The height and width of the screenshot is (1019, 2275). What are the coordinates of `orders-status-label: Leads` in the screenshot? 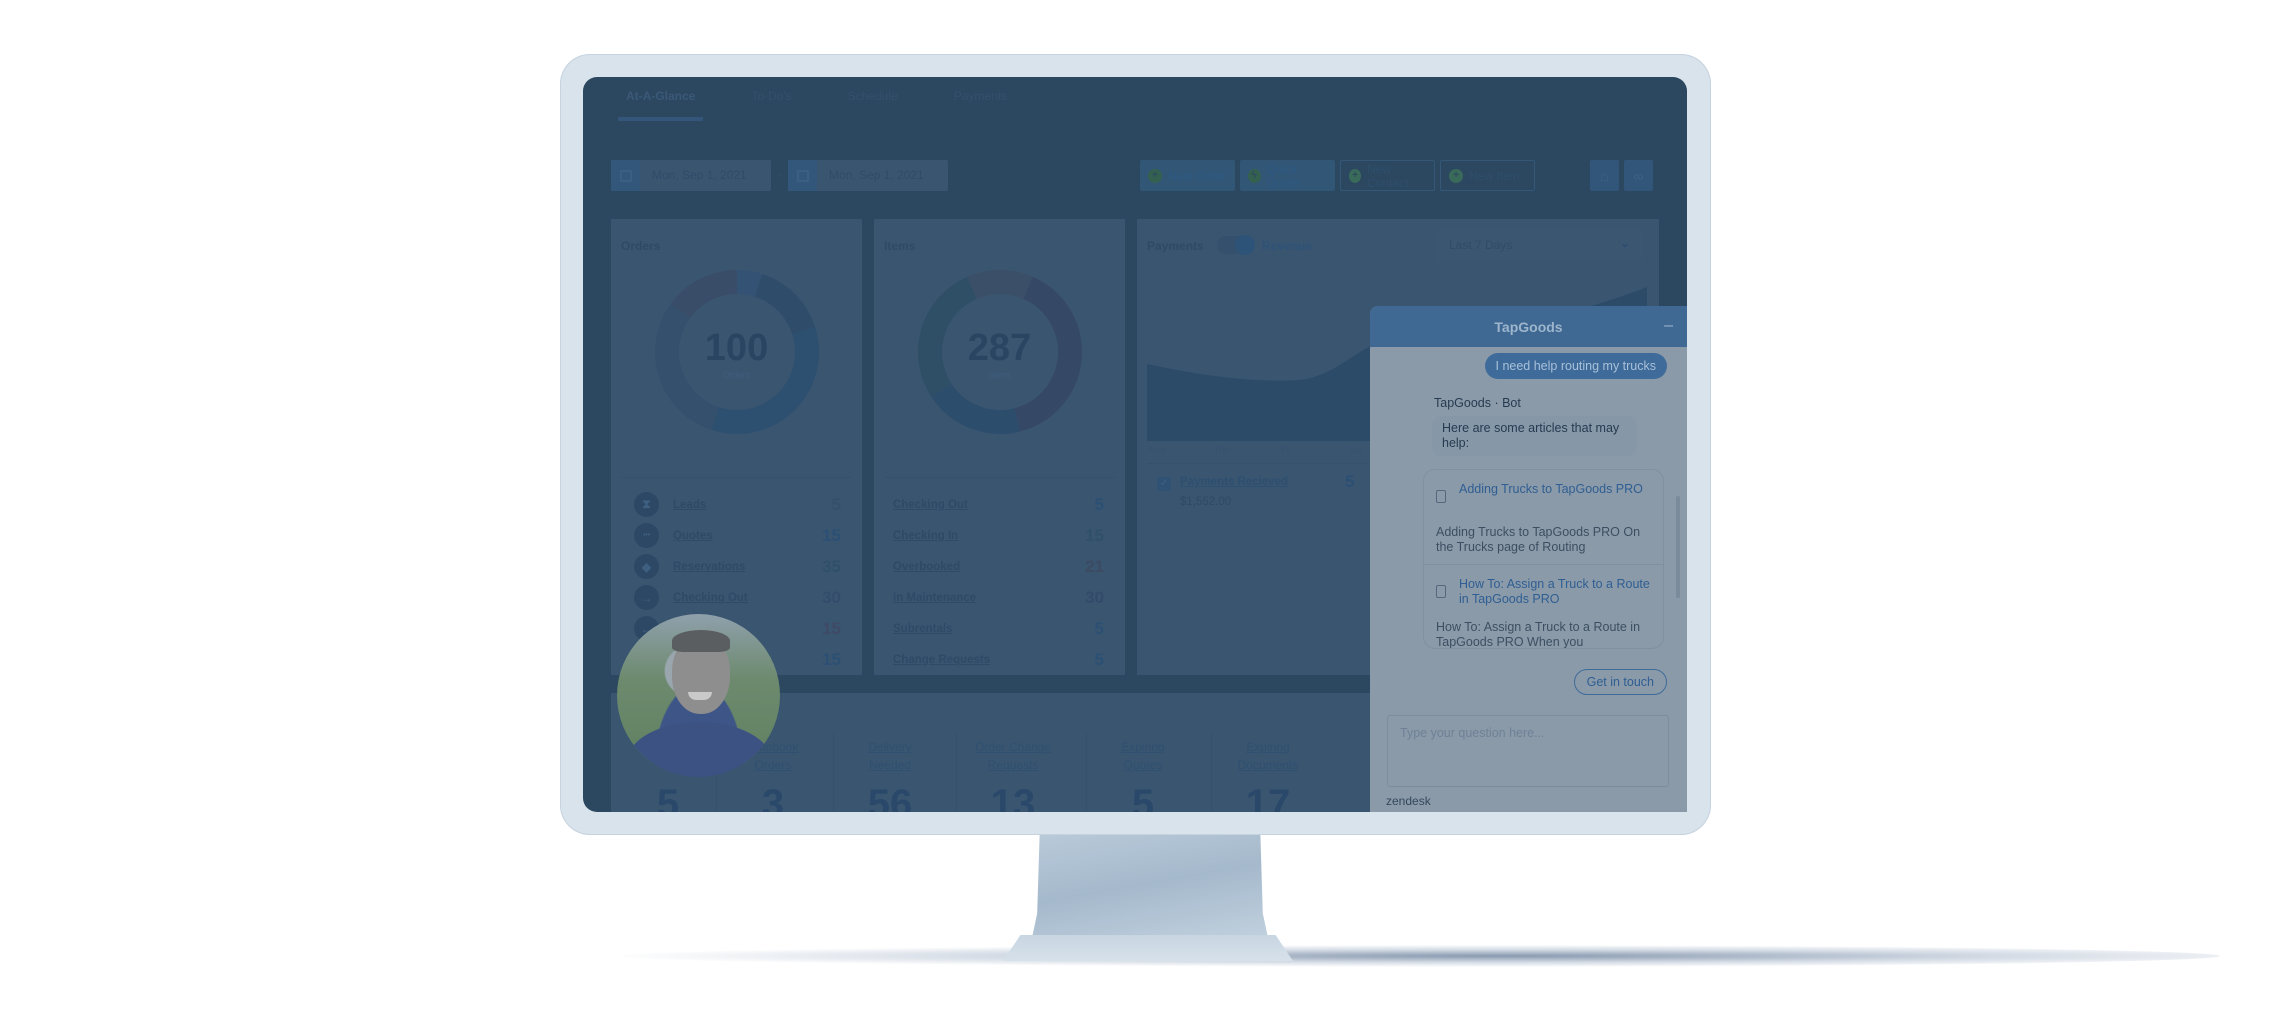 It's located at (689, 505).